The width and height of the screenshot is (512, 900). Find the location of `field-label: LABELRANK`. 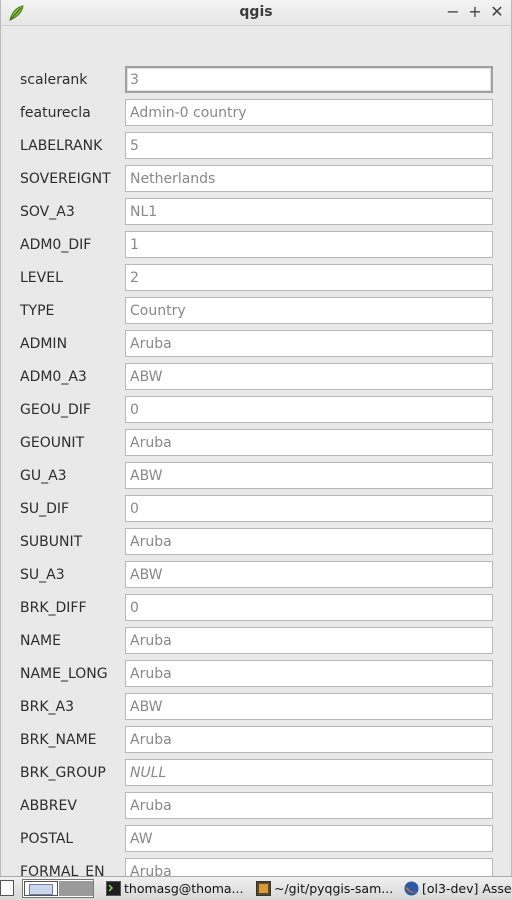

field-label: LABELRANK is located at coordinates (61, 146).